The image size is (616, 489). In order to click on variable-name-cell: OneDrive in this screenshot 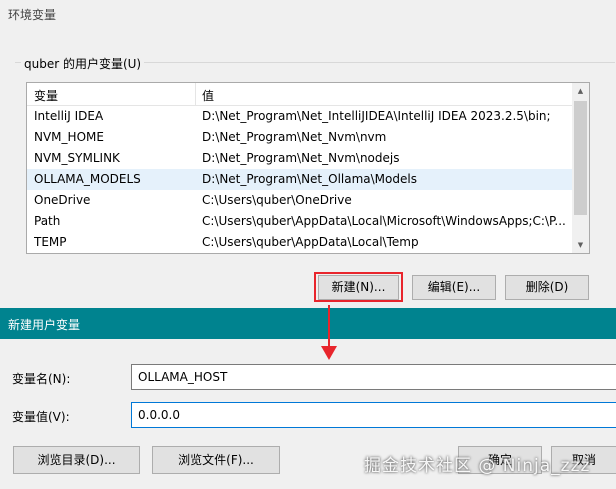, I will do `click(62, 200)`.